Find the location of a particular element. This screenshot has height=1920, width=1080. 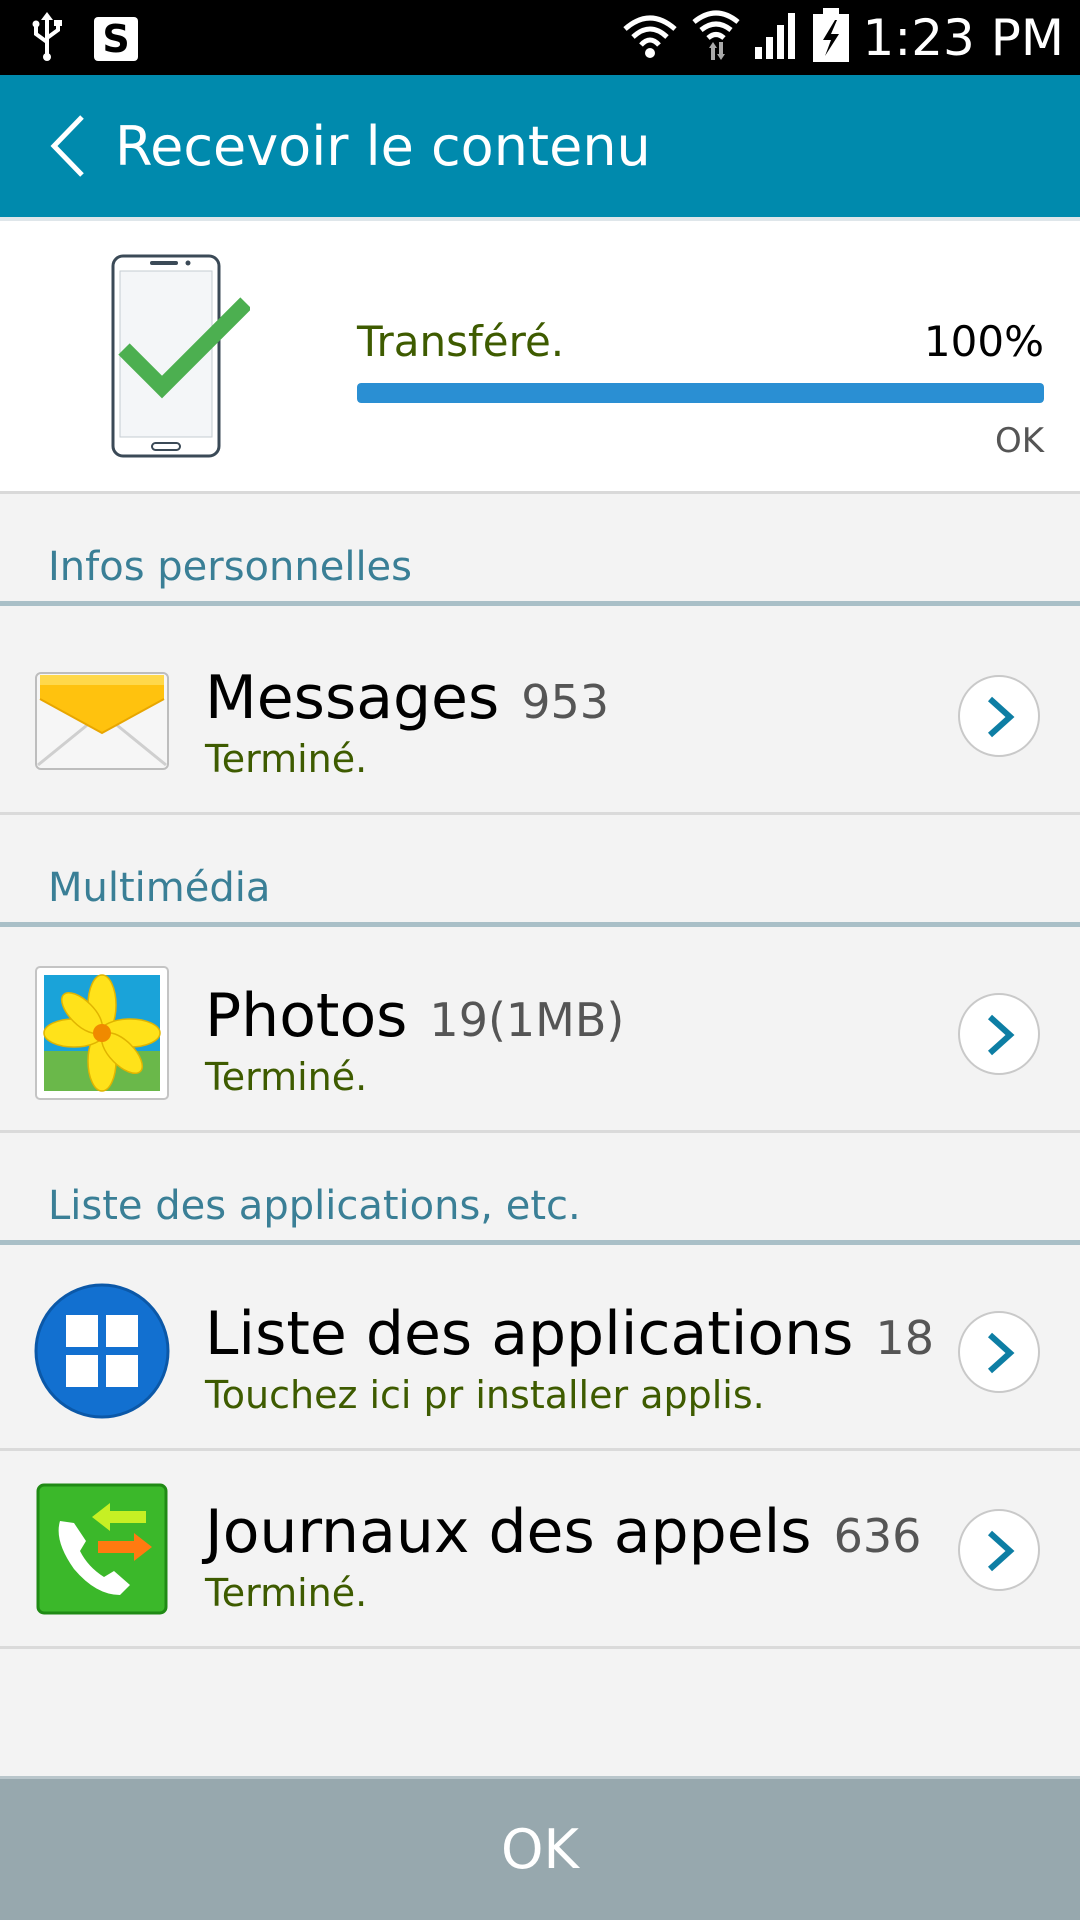

battery-charging-icon is located at coordinates (831, 38).